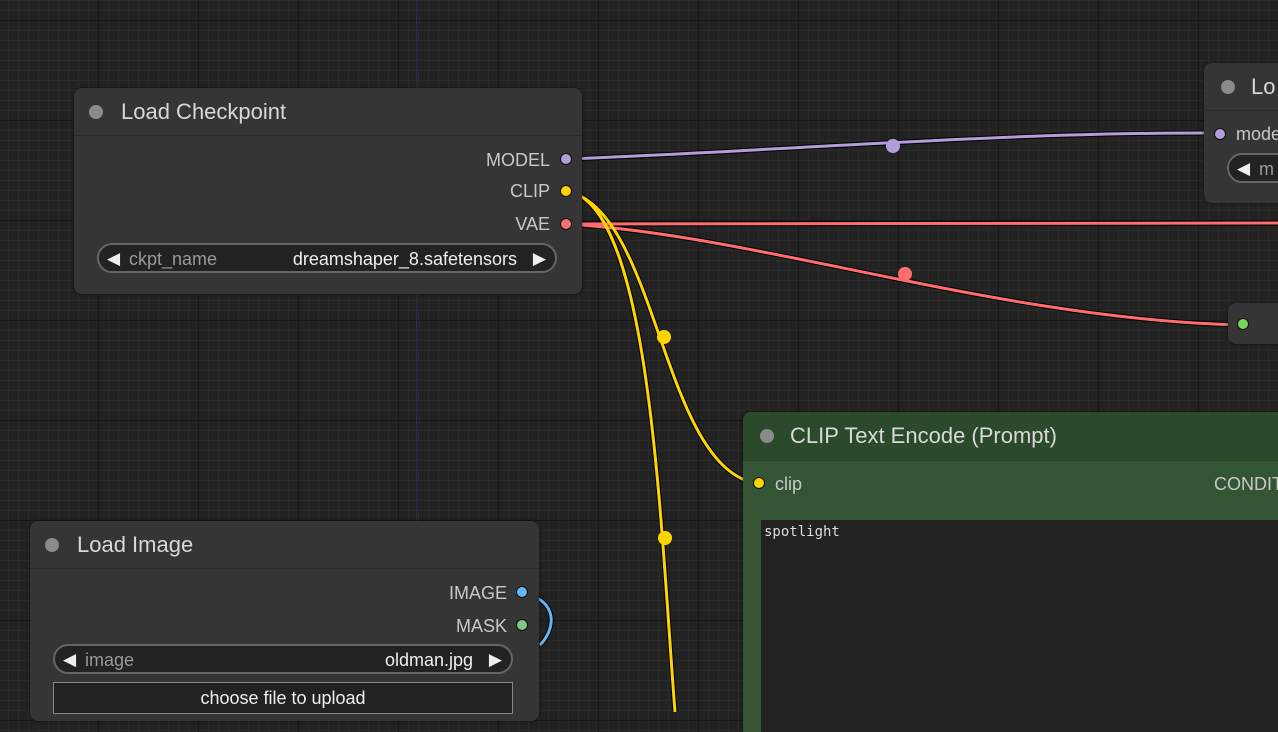 This screenshot has width=1278, height=732. I want to click on vae-output-slot, so click(566, 224).